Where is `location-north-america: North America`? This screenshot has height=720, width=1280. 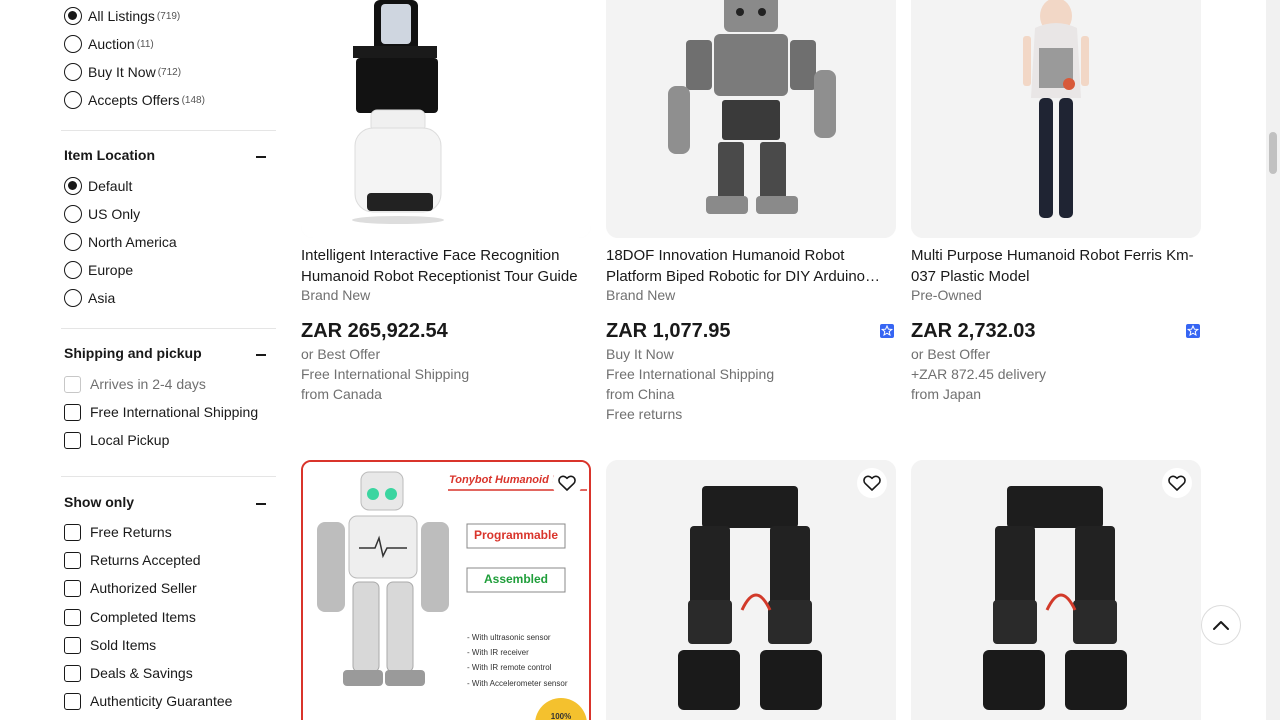 location-north-america: North America is located at coordinates (120, 242).